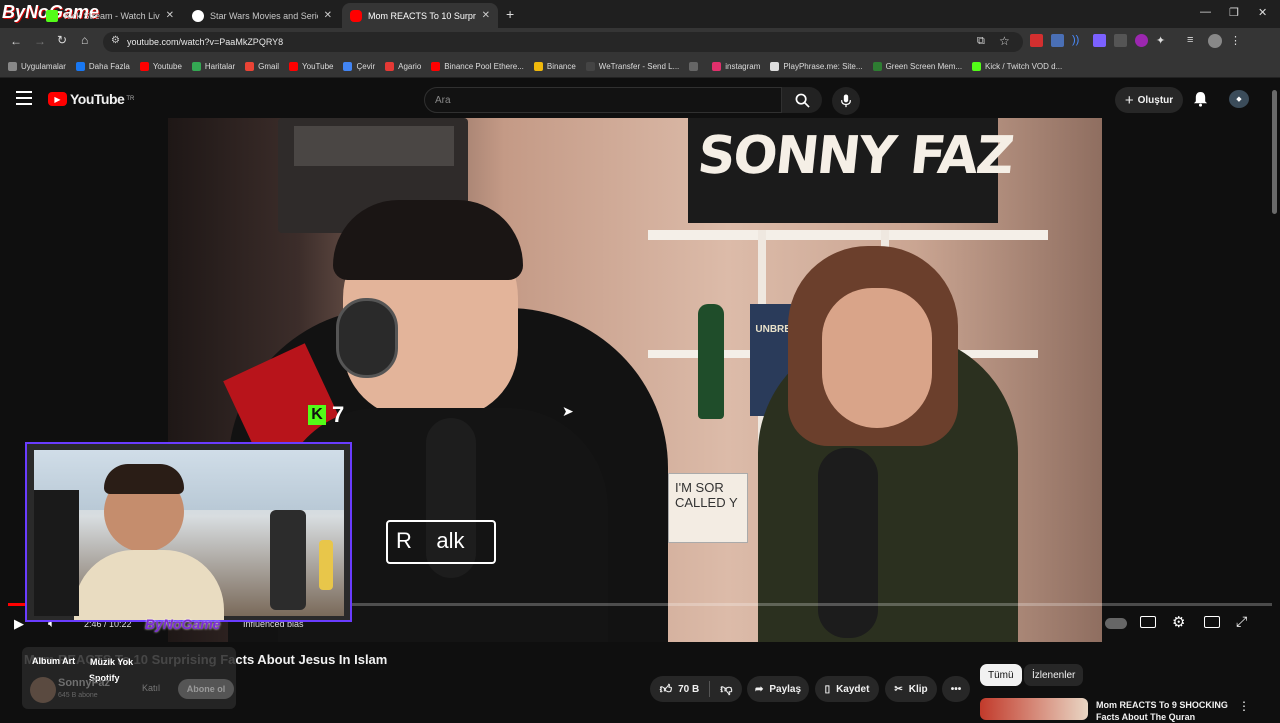 Image resolution: width=1280 pixels, height=723 pixels. What do you see at coordinates (898, 689) in the screenshot?
I see `scissors-icon: ✂` at bounding box center [898, 689].